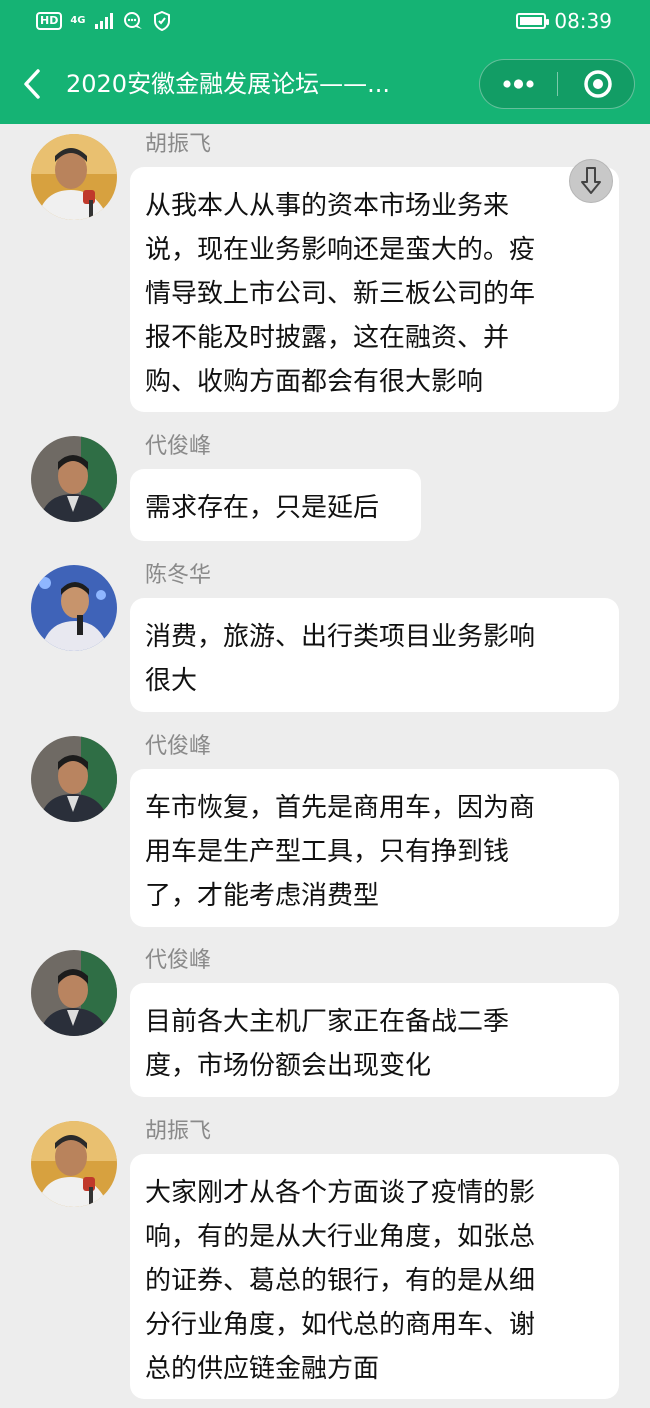 Image resolution: width=650 pixels, height=1408 pixels. What do you see at coordinates (178, 575) in the screenshot?
I see `sender-name: 陈冬华` at bounding box center [178, 575].